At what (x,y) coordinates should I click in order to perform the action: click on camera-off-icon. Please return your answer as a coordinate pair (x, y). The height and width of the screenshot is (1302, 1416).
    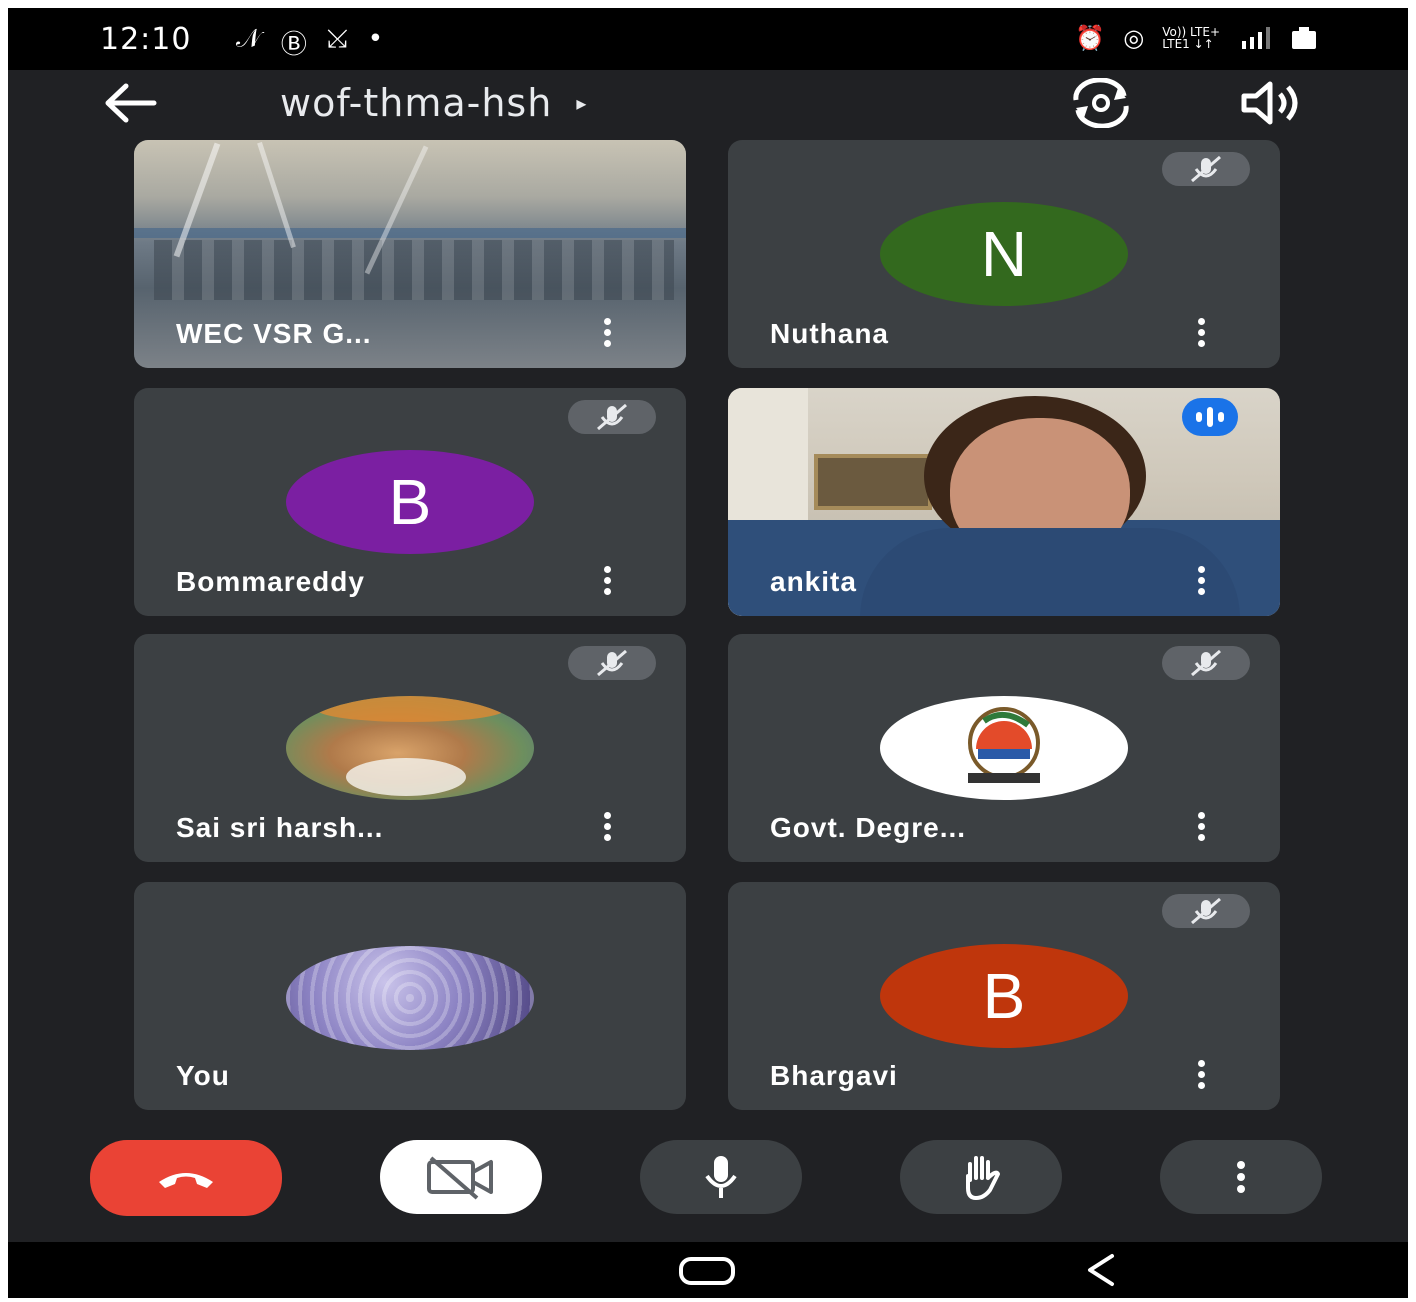
    Looking at the image, I should click on (460, 1178).